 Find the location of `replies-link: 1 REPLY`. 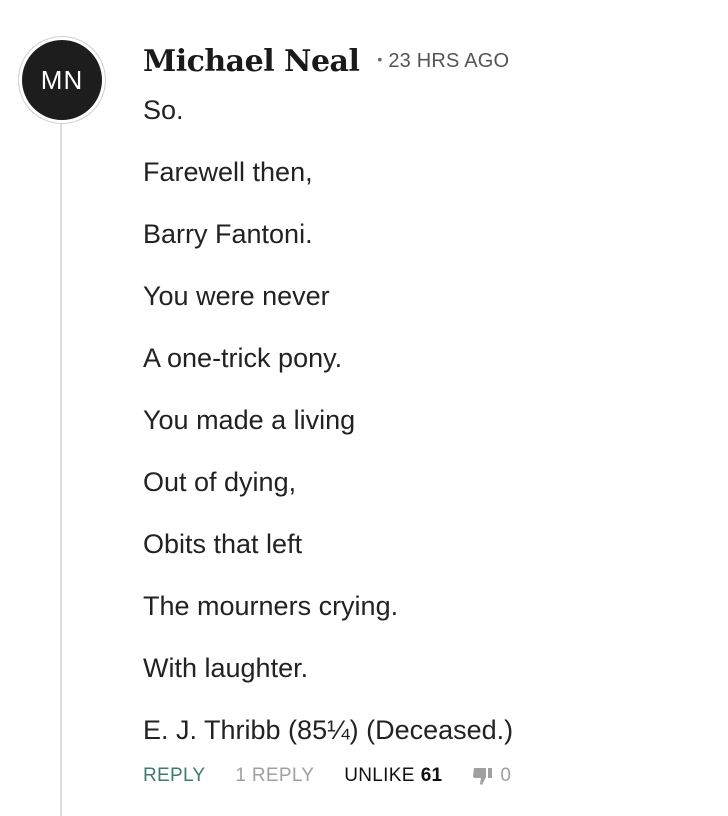

replies-link: 1 REPLY is located at coordinates (274, 776).